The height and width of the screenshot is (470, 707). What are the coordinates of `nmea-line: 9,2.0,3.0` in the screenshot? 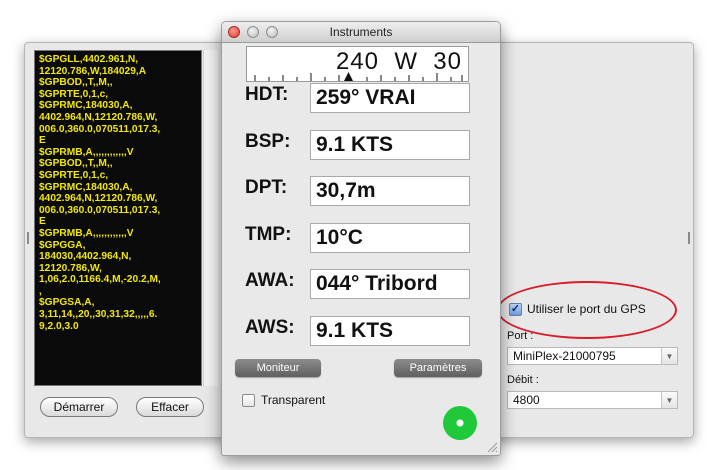 It's located at (59, 326).